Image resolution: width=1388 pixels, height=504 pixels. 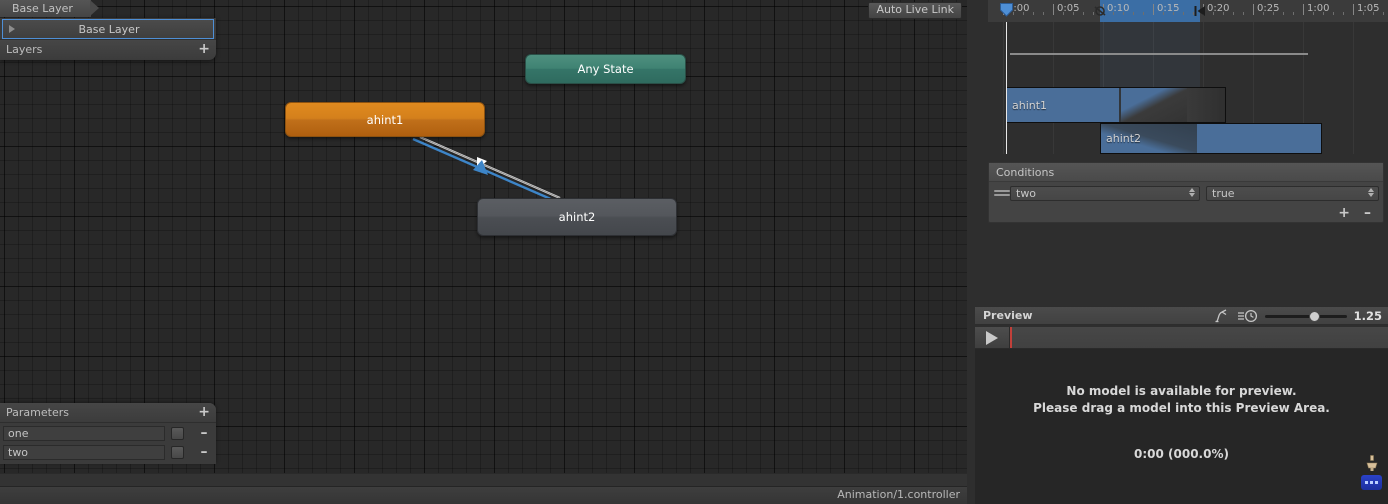 I want to click on conditions-footer: + –, so click(x=1186, y=213).